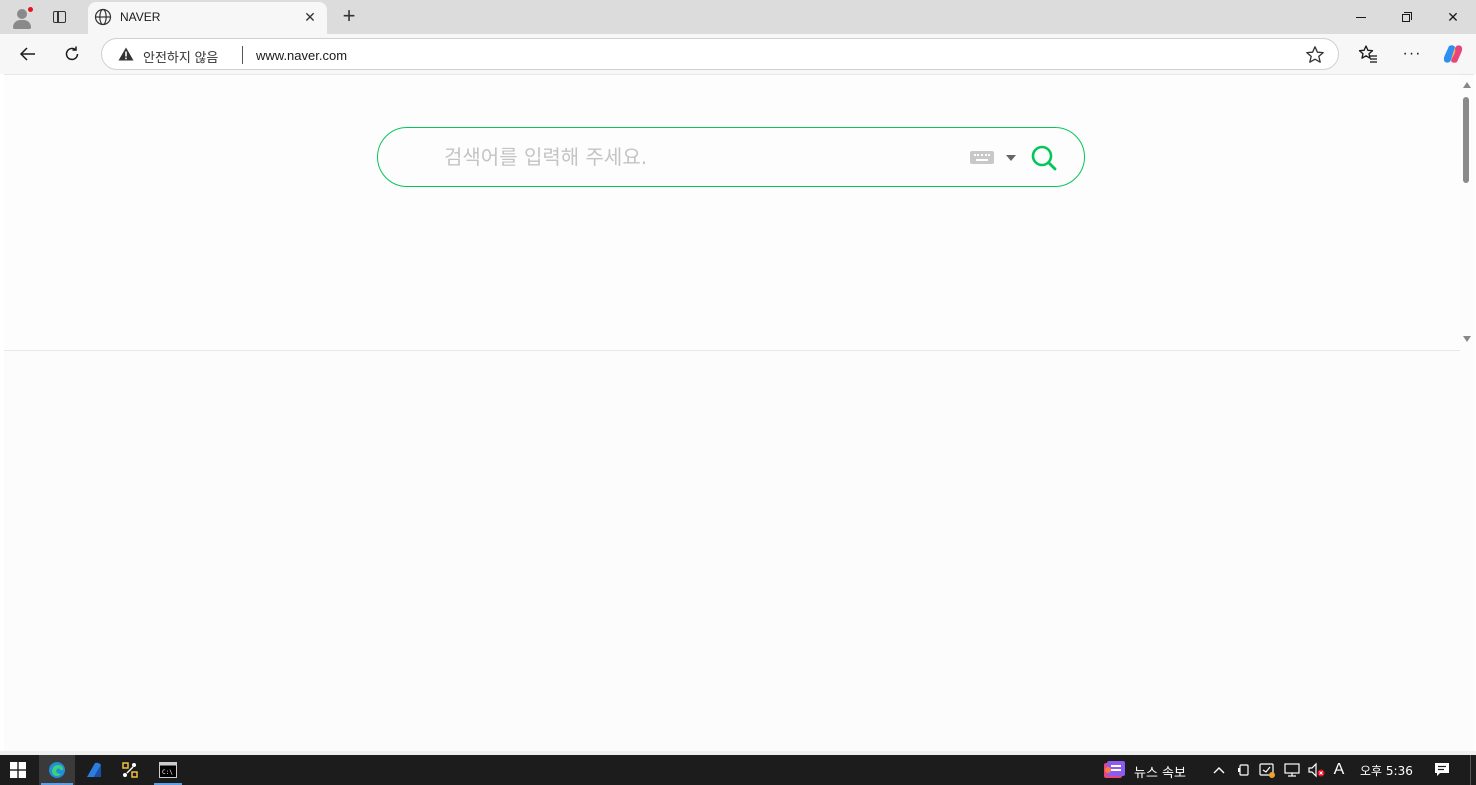 The width and height of the screenshot is (1476, 785). I want to click on vertical-scrollbar, so click(1467, 413).